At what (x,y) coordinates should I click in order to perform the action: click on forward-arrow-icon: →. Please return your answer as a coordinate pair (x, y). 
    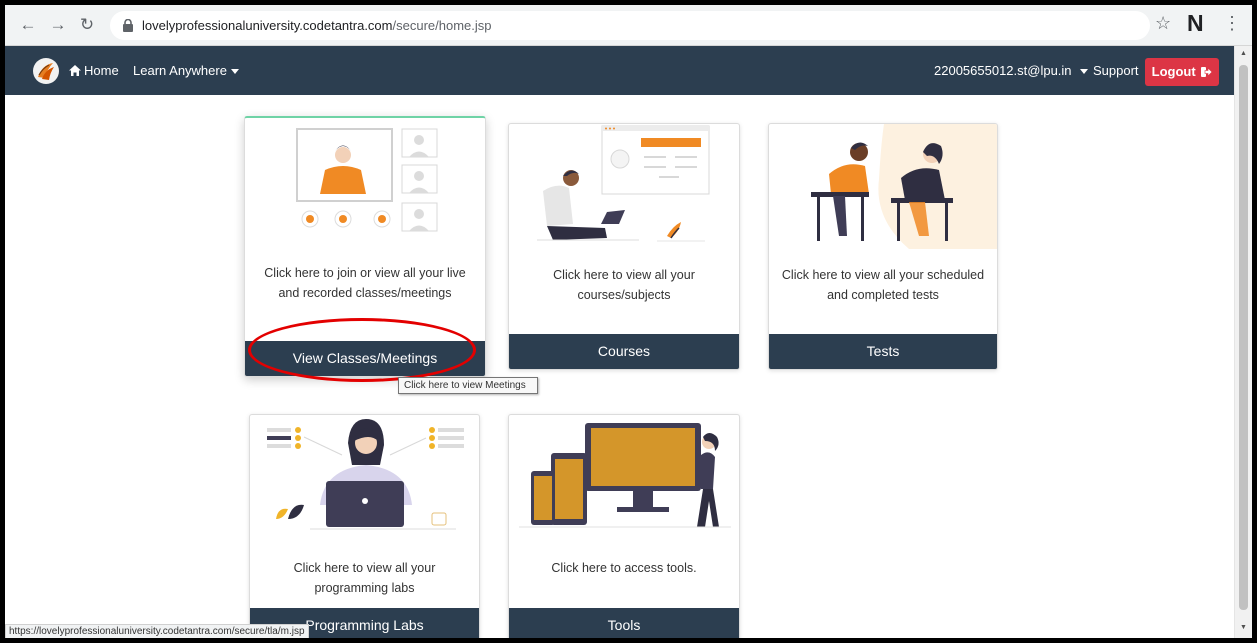
    Looking at the image, I should click on (58, 25).